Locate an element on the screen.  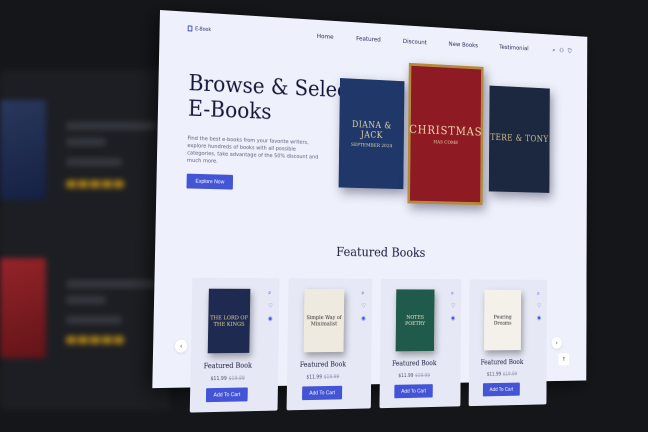
book-icon is located at coordinates (190, 28).